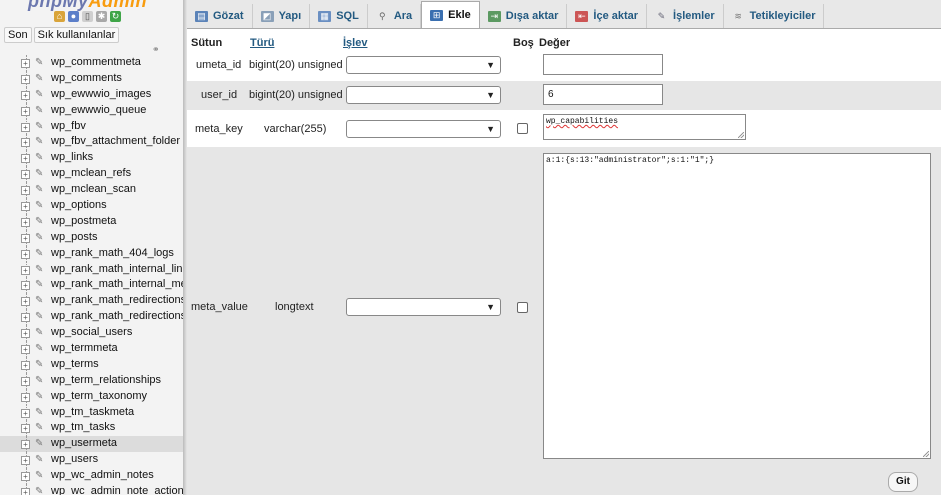 This screenshot has width=941, height=495. Describe the element at coordinates (603, 94) in the screenshot. I see `value-input: 6` at that location.